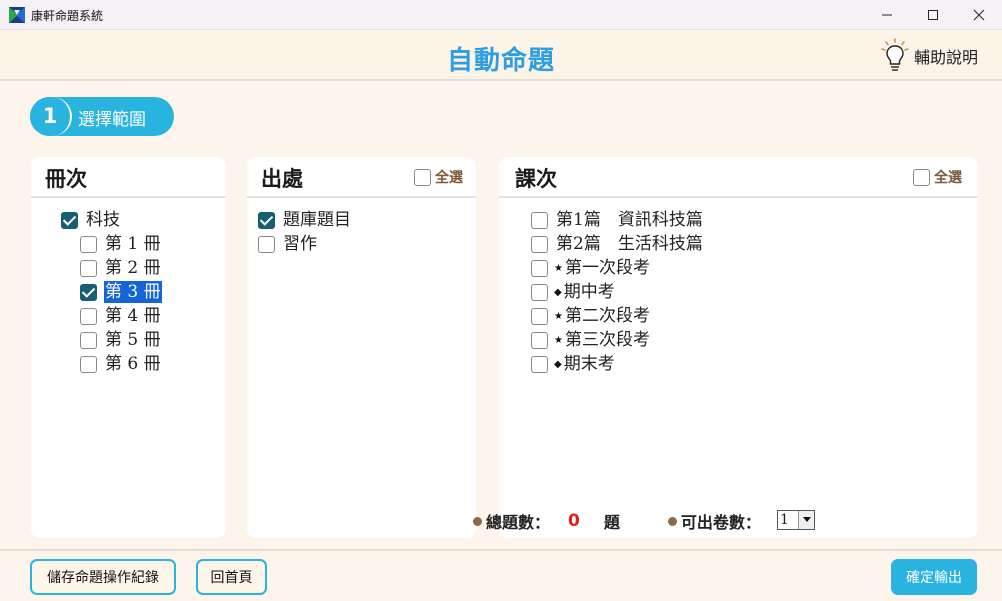 Image resolution: width=1002 pixels, height=601 pixels. Describe the element at coordinates (17, 15) in the screenshot. I see `app-logo-icon` at that location.